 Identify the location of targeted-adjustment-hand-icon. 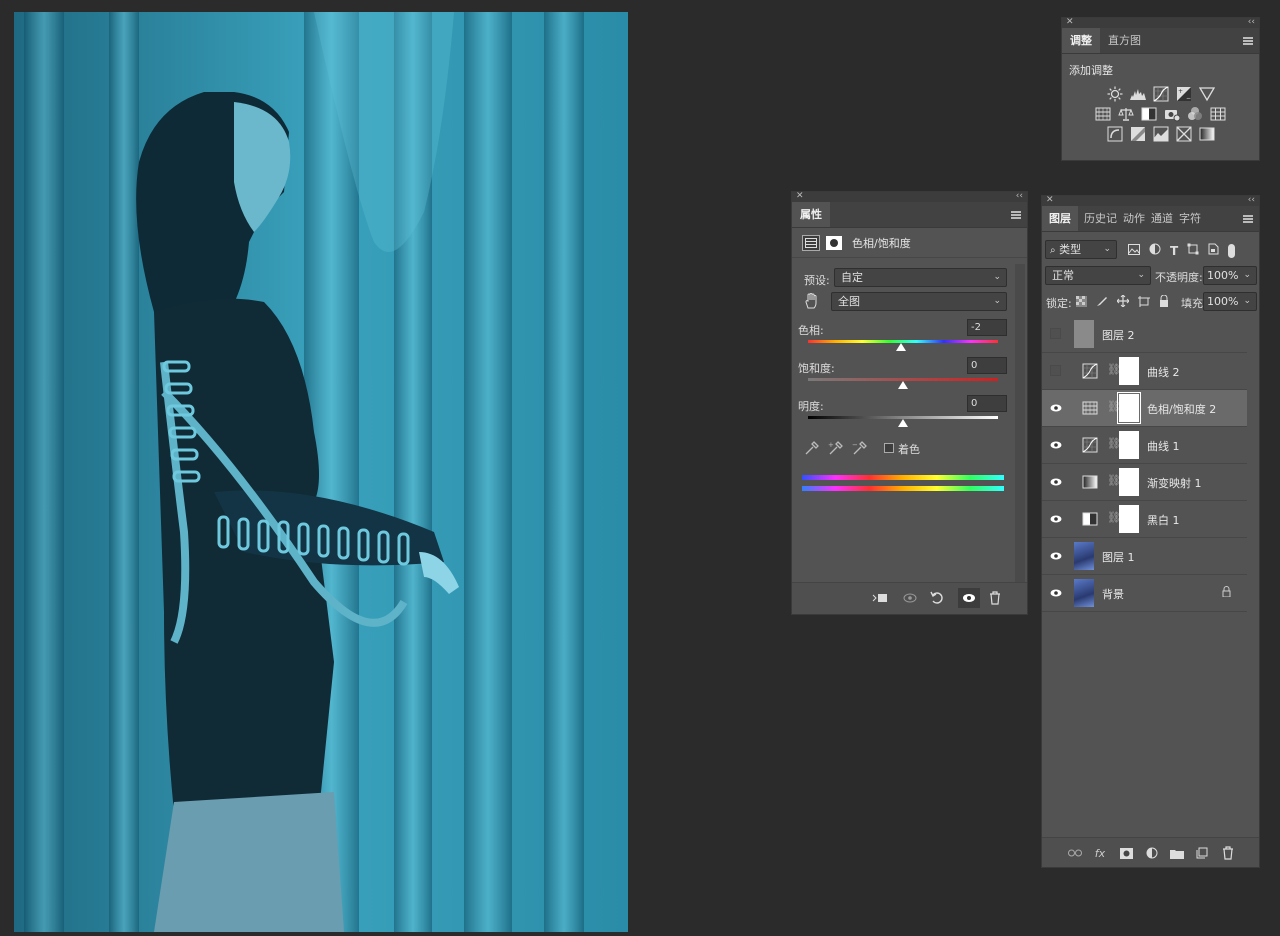
(811, 300).